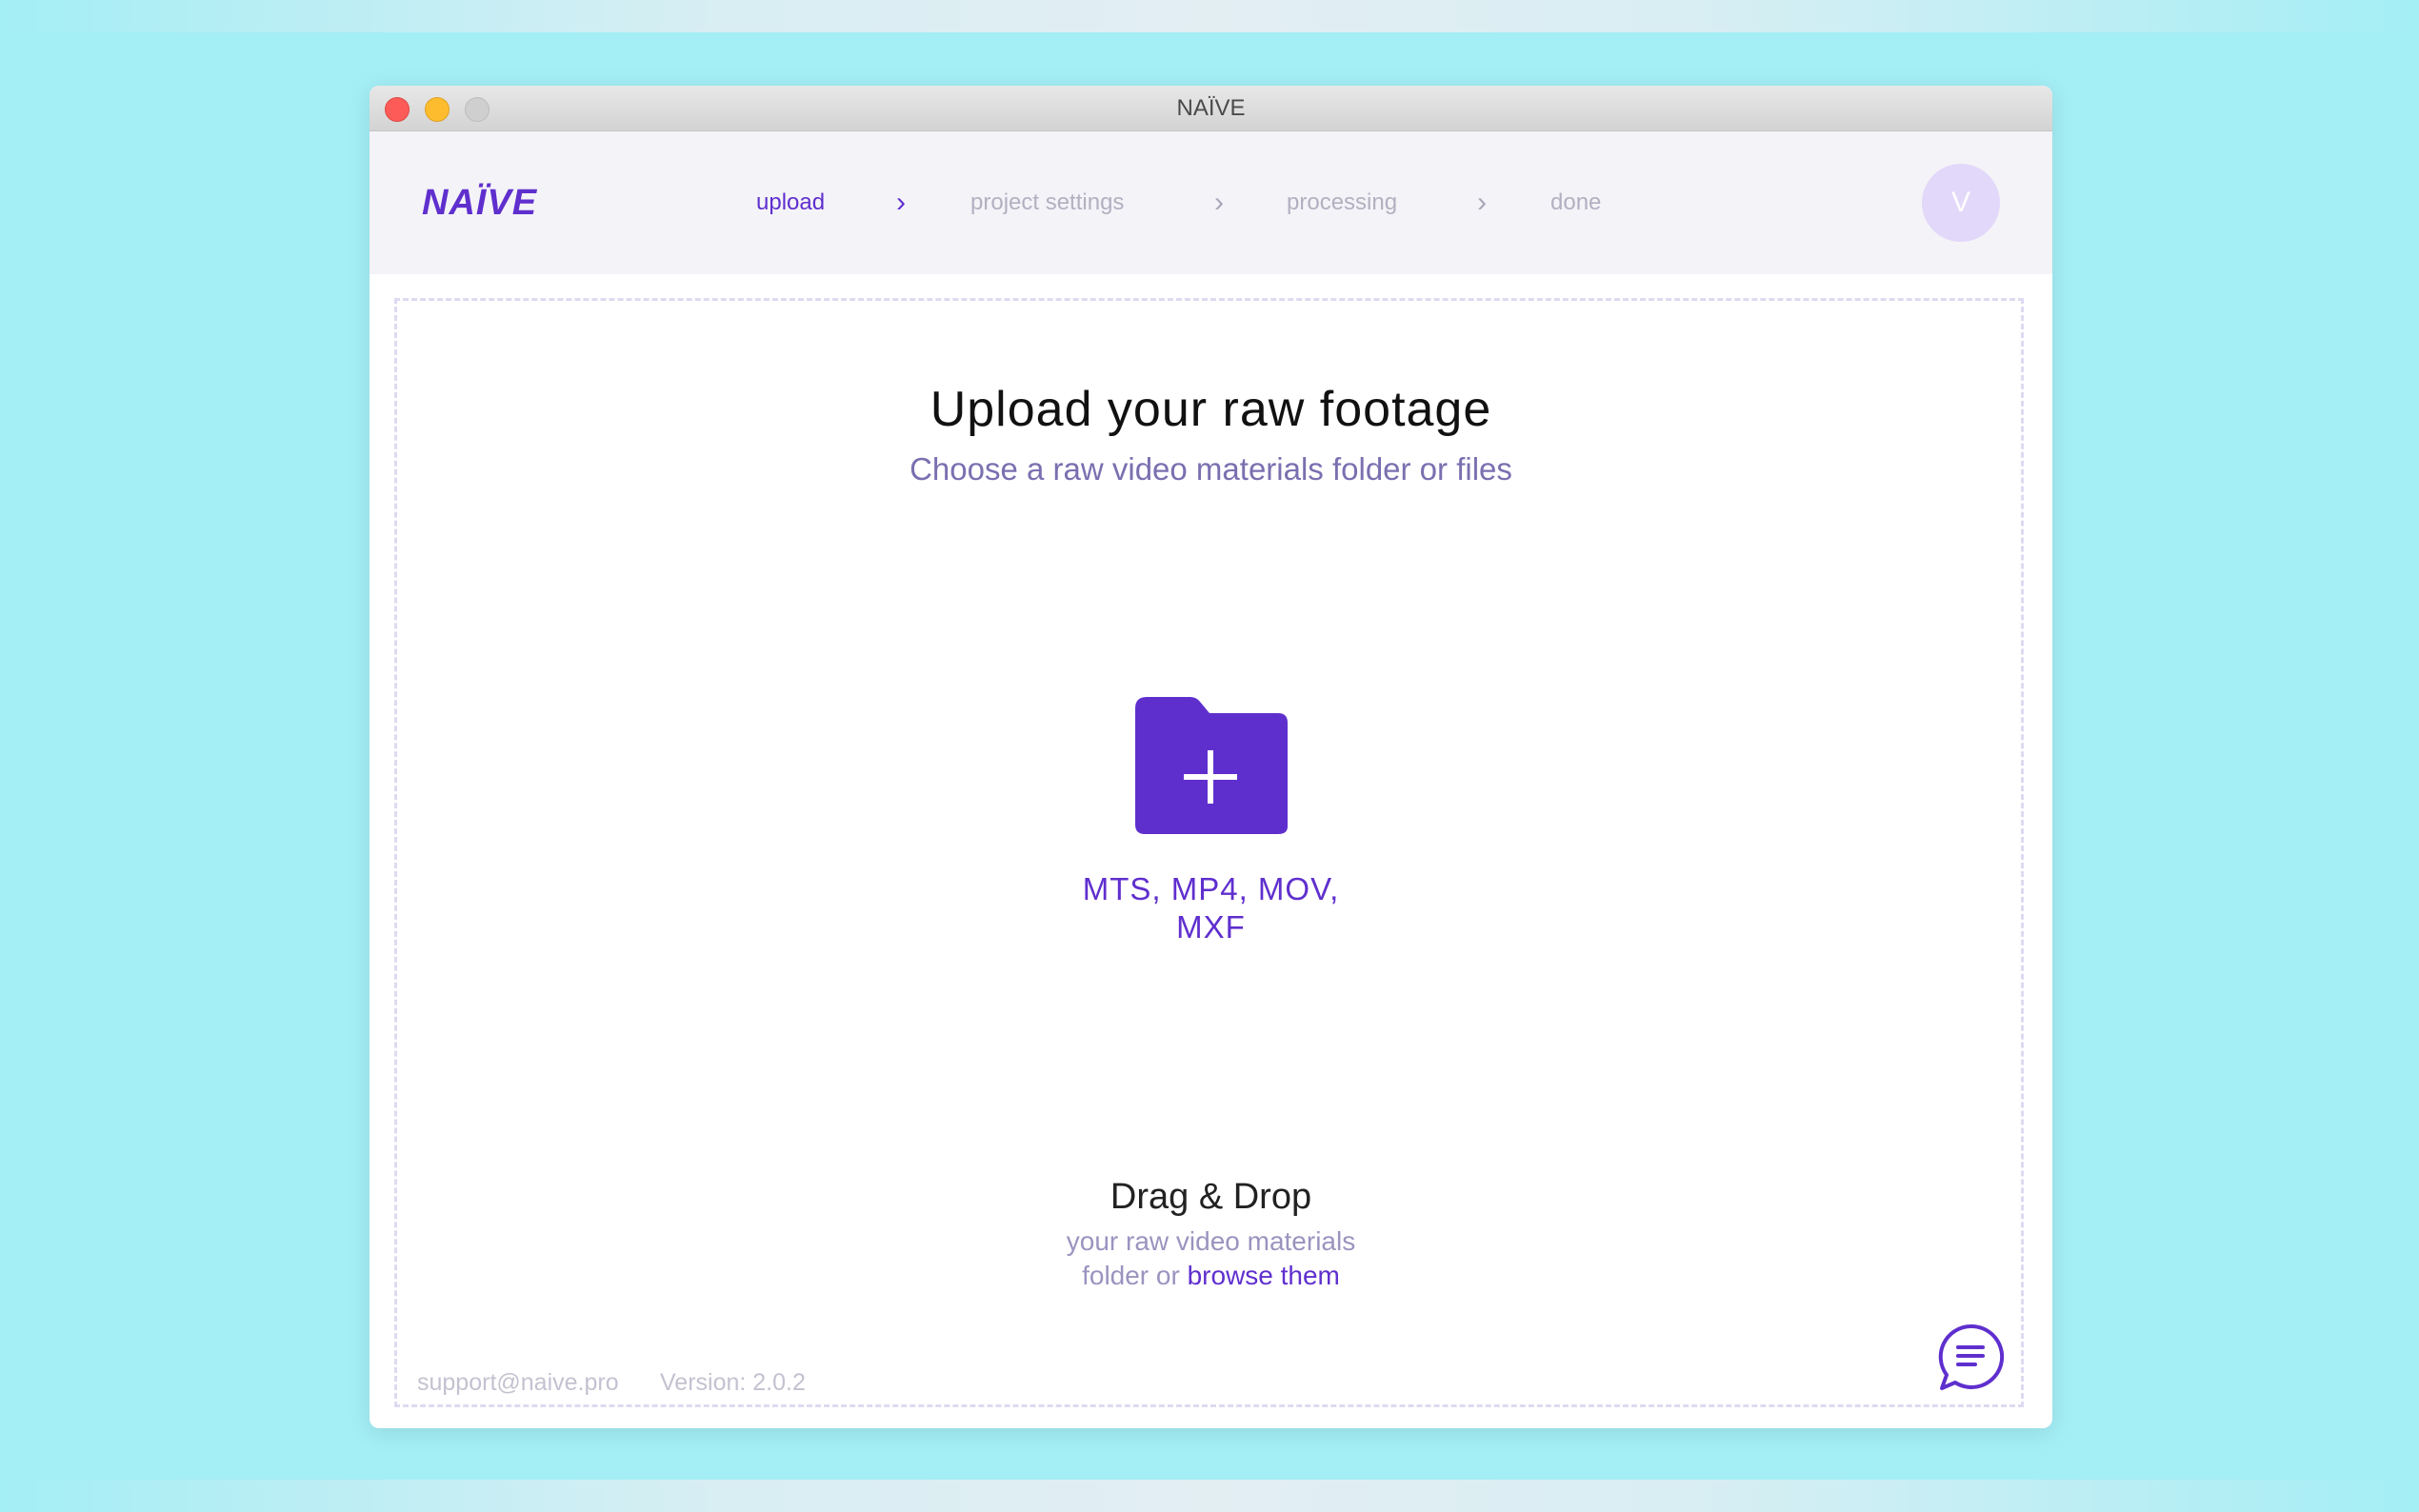  What do you see at coordinates (1209, 16) in the screenshot?
I see `desktop-background-top-band` at bounding box center [1209, 16].